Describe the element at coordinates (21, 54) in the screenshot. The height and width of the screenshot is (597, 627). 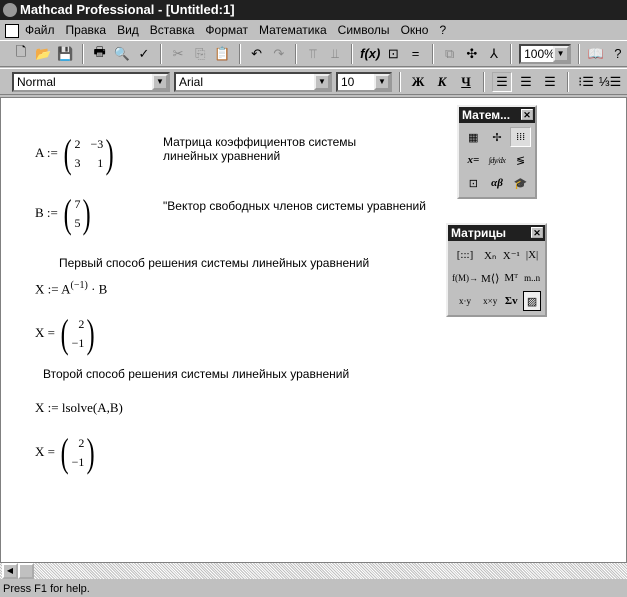
I see `new-icon: 🗋` at that location.